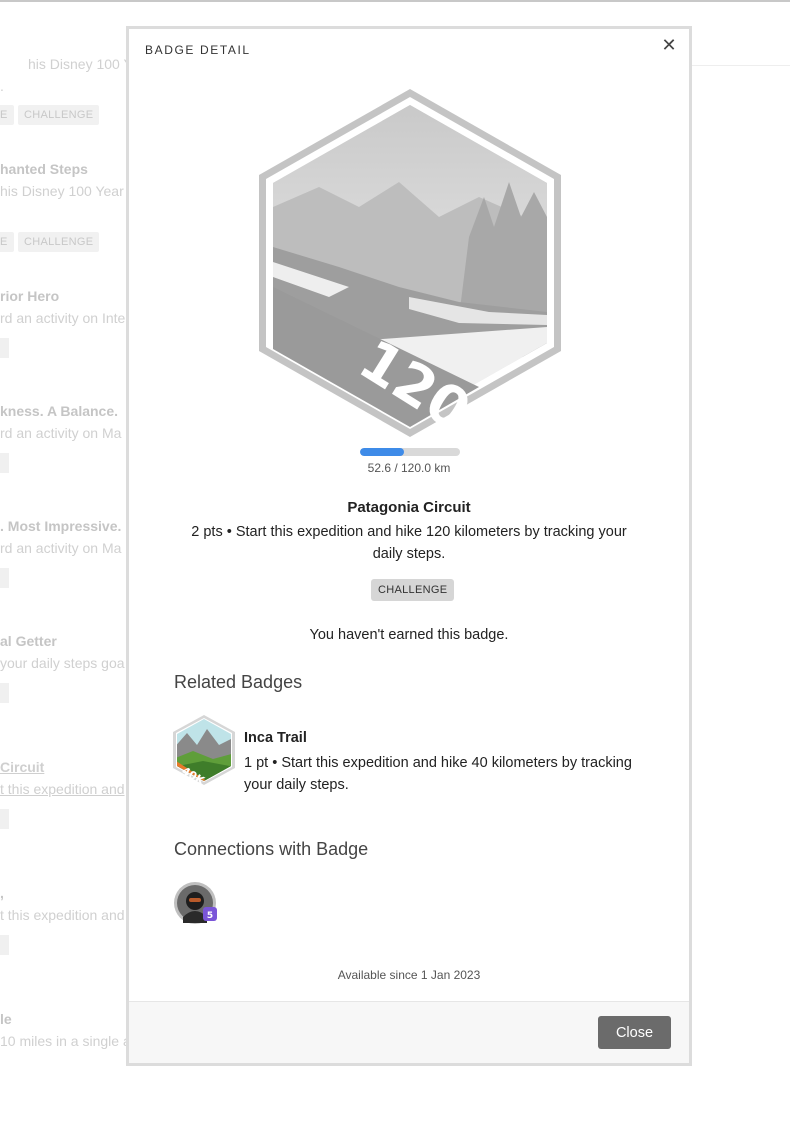 The width and height of the screenshot is (790, 1126). What do you see at coordinates (409, 635) in the screenshot?
I see `badge-status: You haven't earned this badge.` at bounding box center [409, 635].